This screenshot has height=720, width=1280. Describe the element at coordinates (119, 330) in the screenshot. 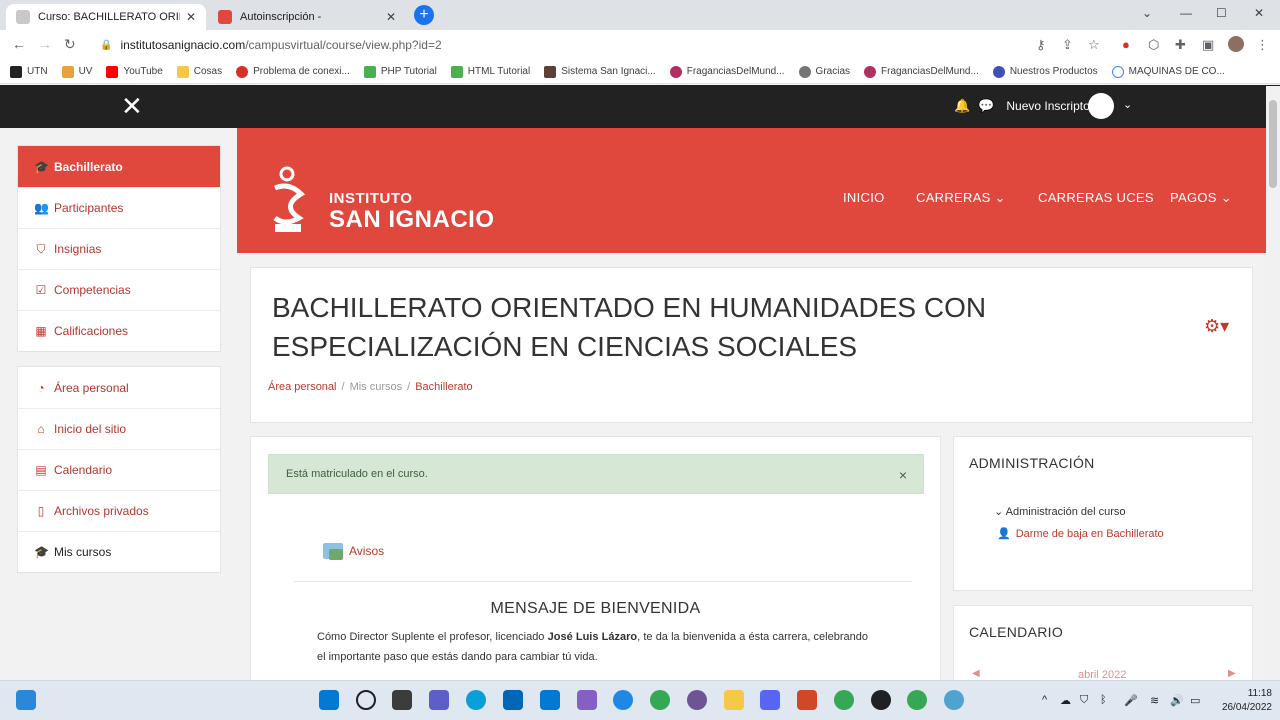

I see `sidebar-item-calificaciones: ▦ Calificaciones` at that location.